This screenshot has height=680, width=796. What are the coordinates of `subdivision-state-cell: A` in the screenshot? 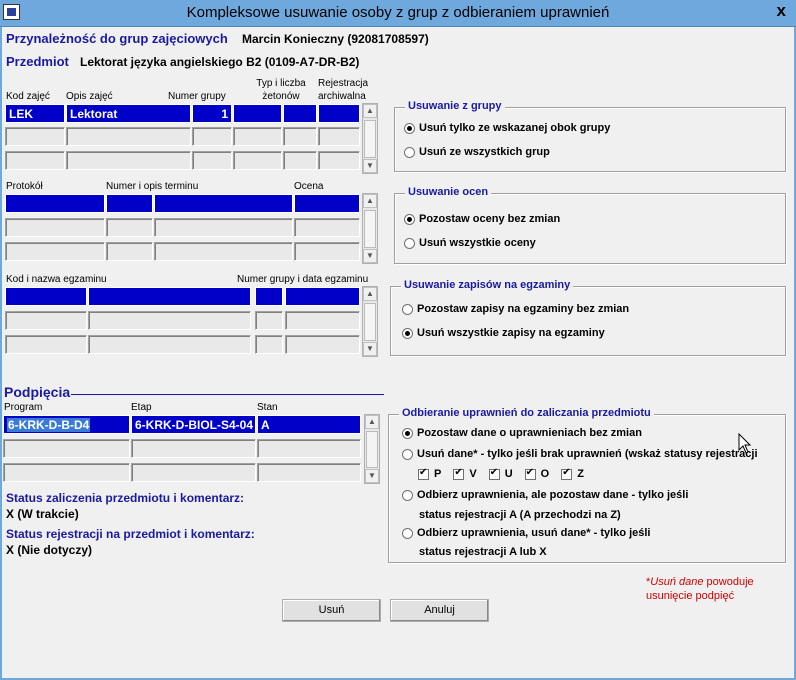 It's located at (309, 424).